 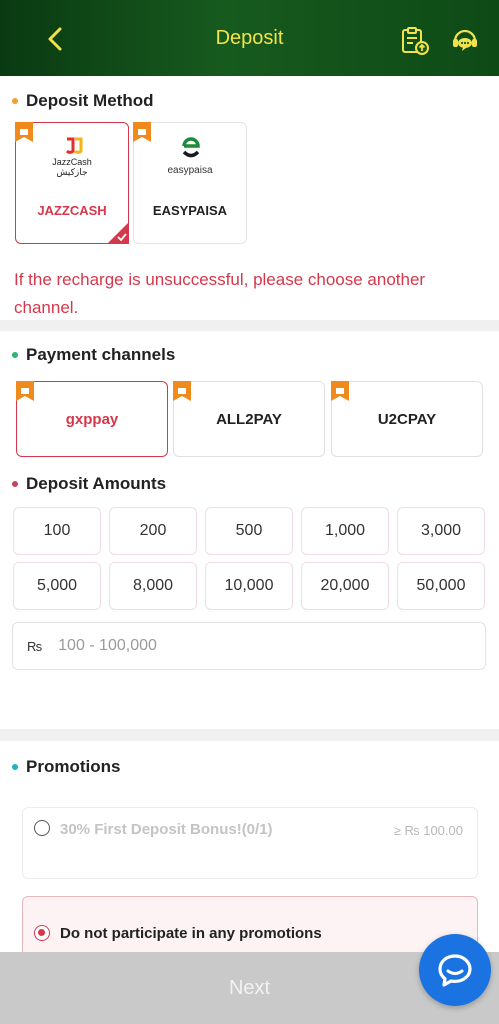 I want to click on live-chat-button, so click(x=455, y=970).